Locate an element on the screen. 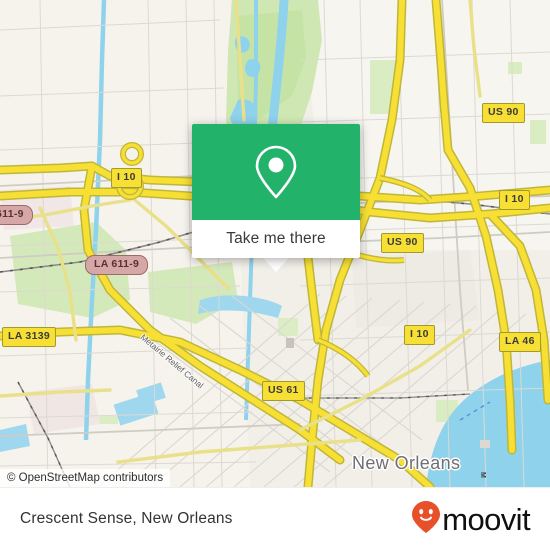  shield-us61: US 61 is located at coordinates (283, 391).